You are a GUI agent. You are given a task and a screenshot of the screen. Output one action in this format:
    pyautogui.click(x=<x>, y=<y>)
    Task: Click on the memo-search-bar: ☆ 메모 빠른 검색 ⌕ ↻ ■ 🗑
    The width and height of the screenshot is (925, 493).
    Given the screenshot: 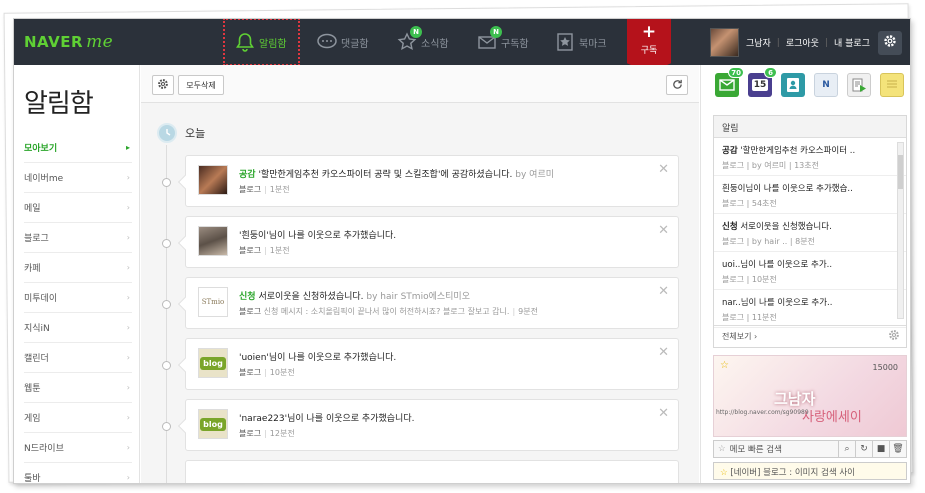 What is the action you would take?
    pyautogui.click(x=810, y=449)
    